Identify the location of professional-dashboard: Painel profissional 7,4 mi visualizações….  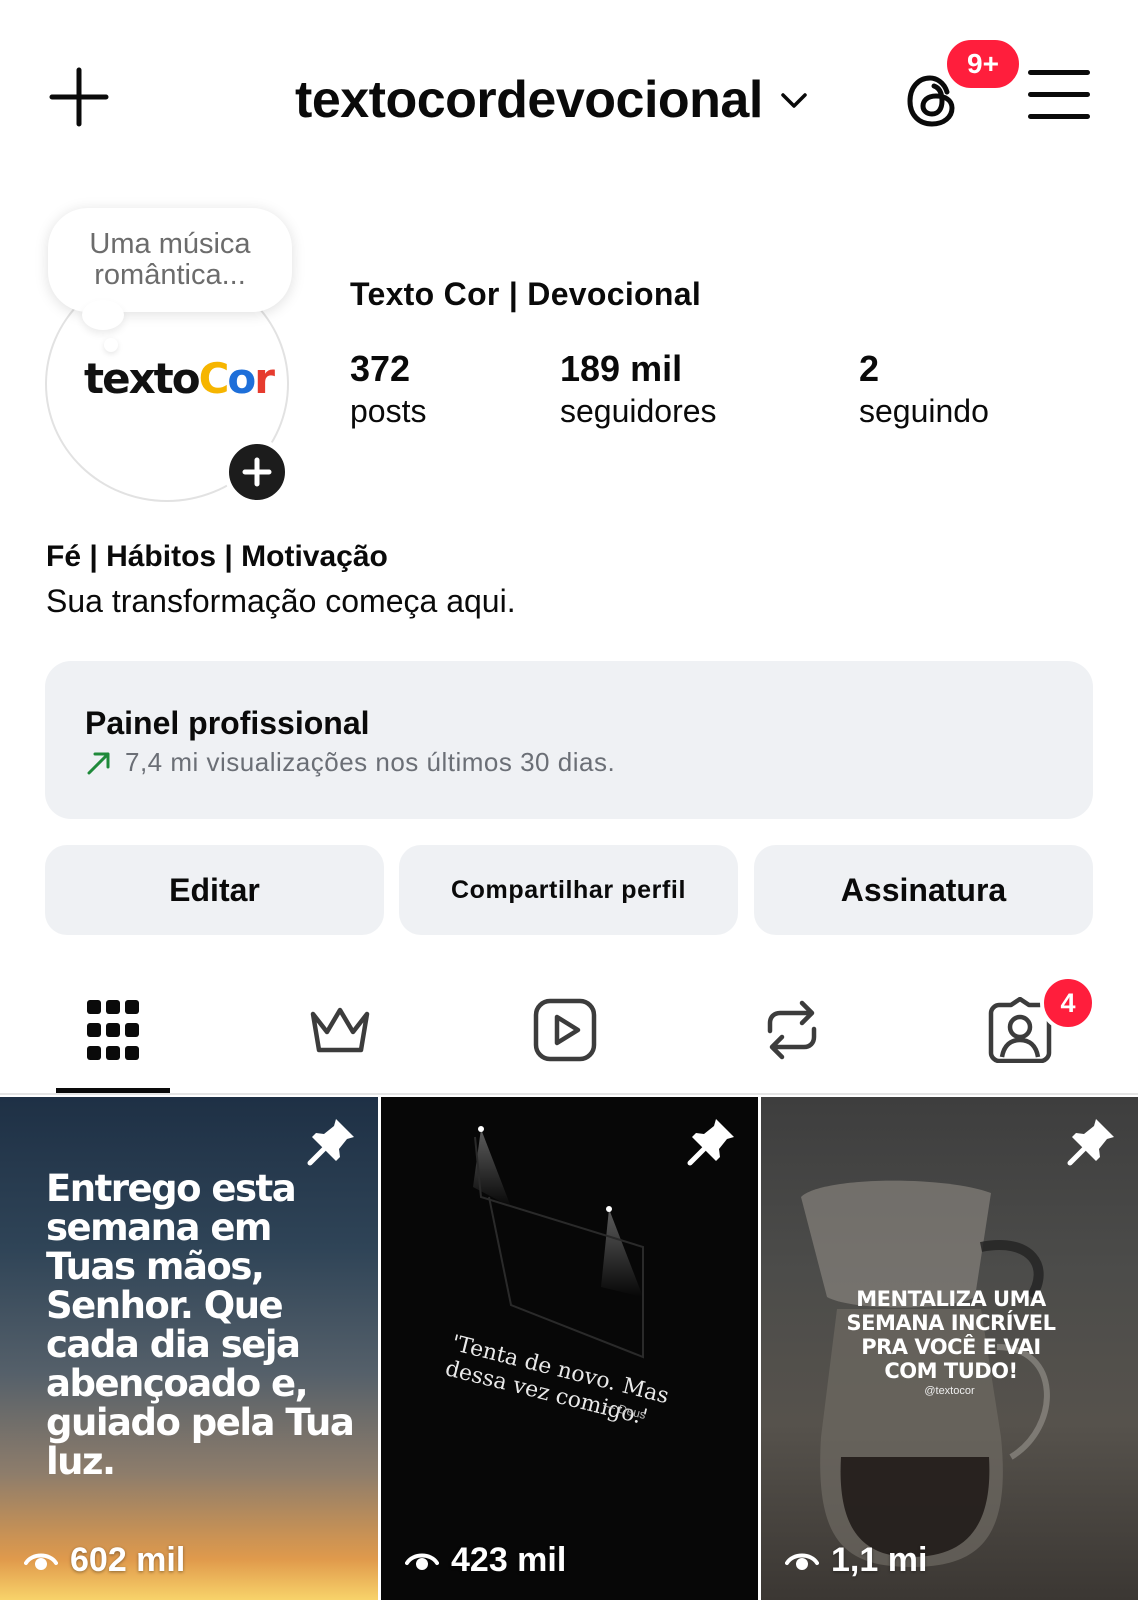
(569, 740).